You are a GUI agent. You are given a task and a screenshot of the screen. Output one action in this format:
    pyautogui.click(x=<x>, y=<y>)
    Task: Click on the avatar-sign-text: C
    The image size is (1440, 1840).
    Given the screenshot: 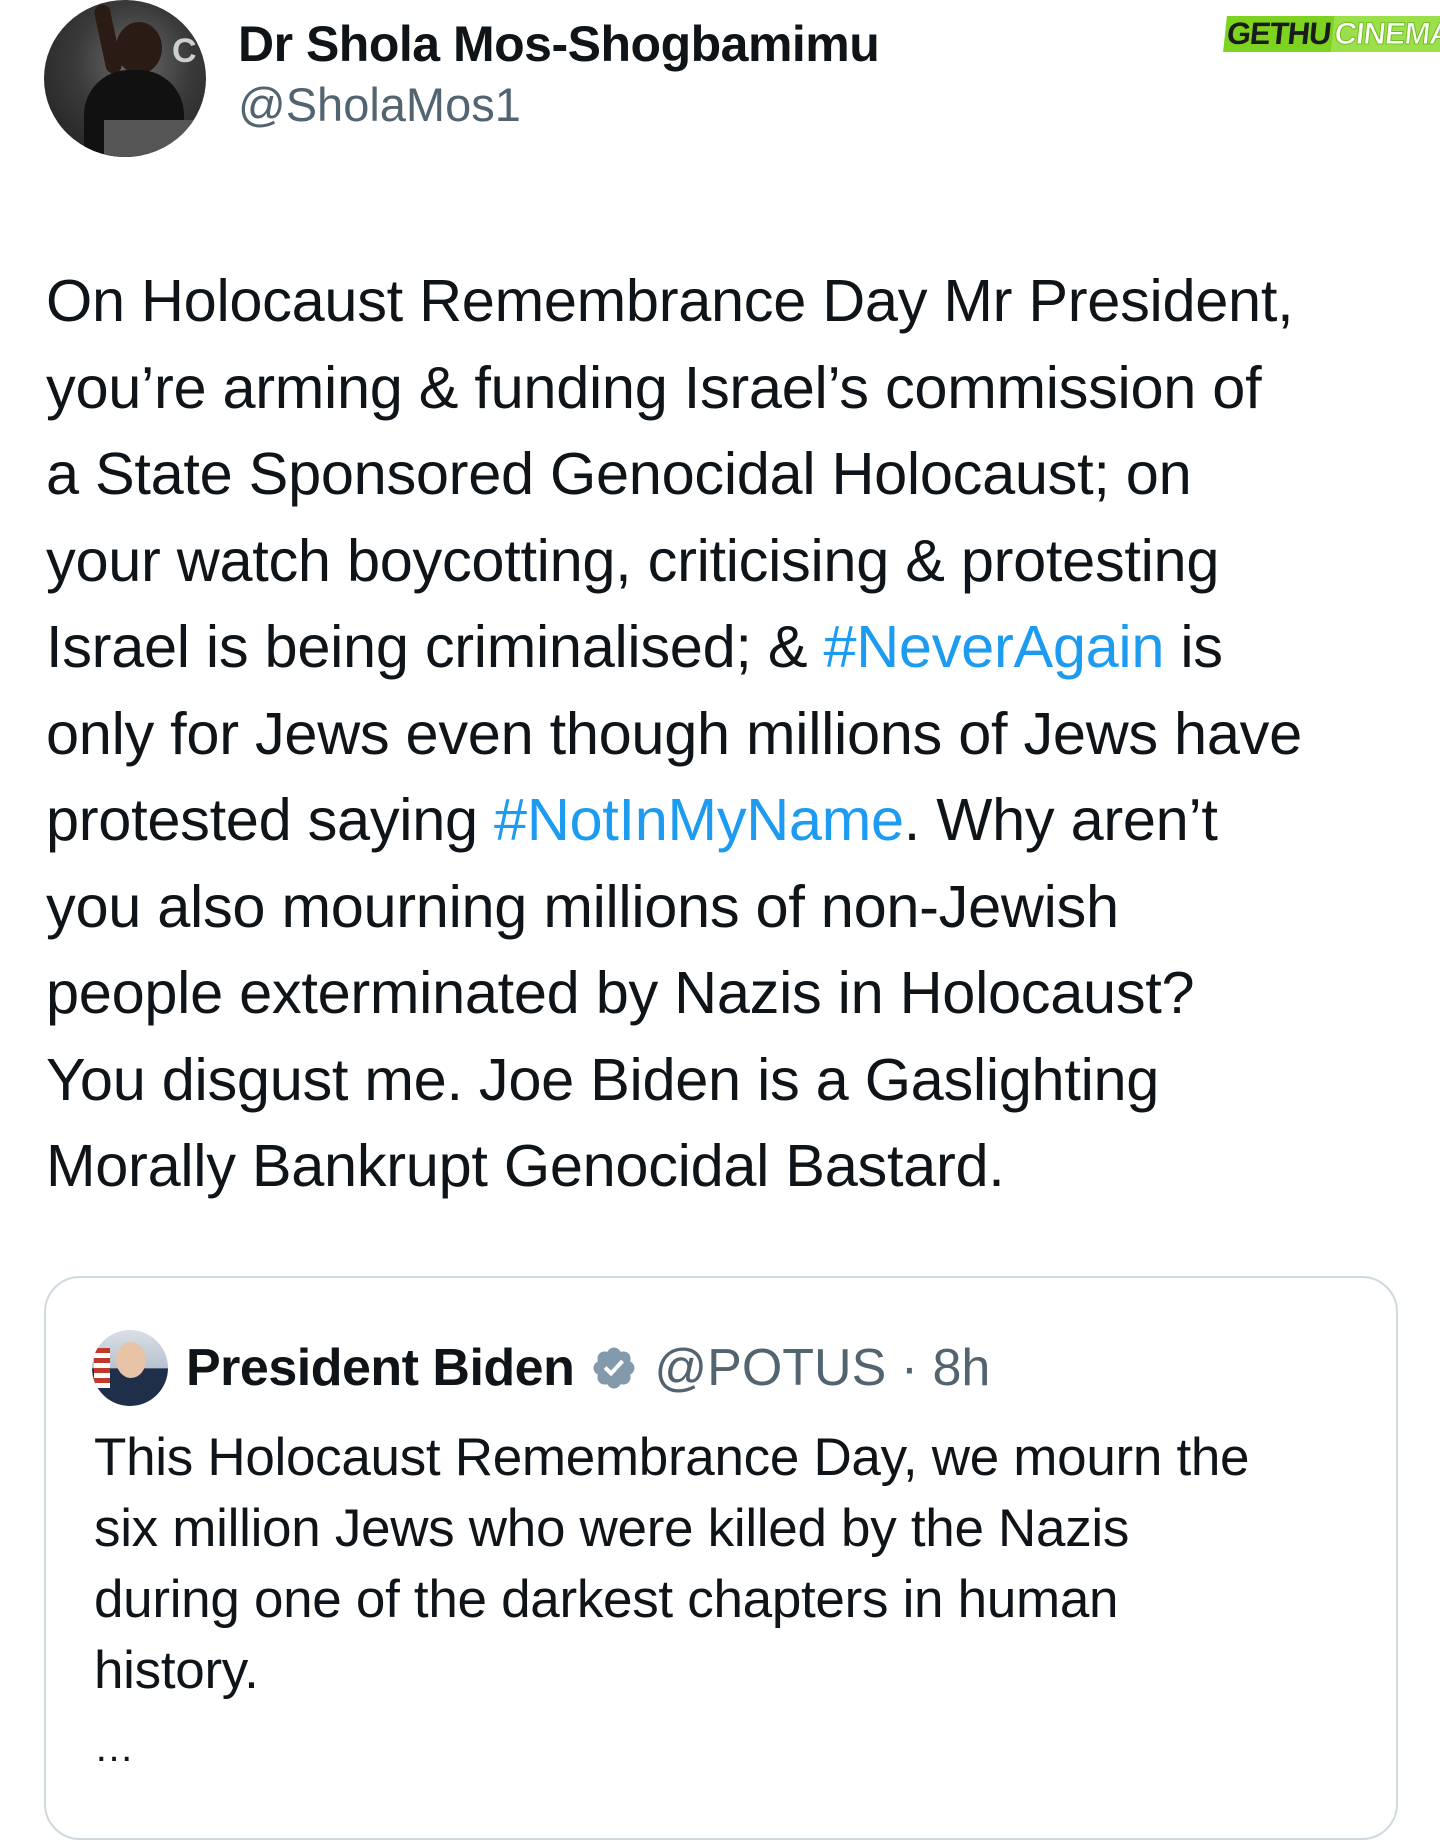 What is the action you would take?
    pyautogui.click(x=184, y=51)
    